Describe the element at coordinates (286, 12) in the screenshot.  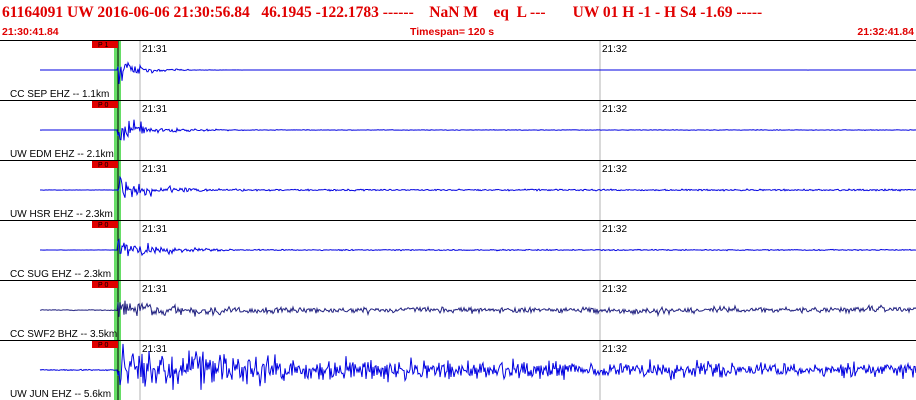
I see `event-latitude: 46.1945` at that location.